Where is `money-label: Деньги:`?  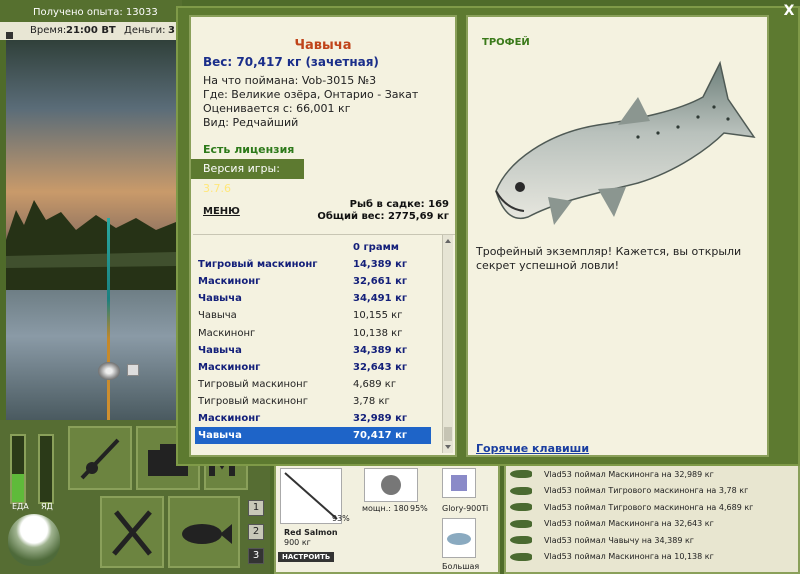 money-label: Деньги: is located at coordinates (145, 30).